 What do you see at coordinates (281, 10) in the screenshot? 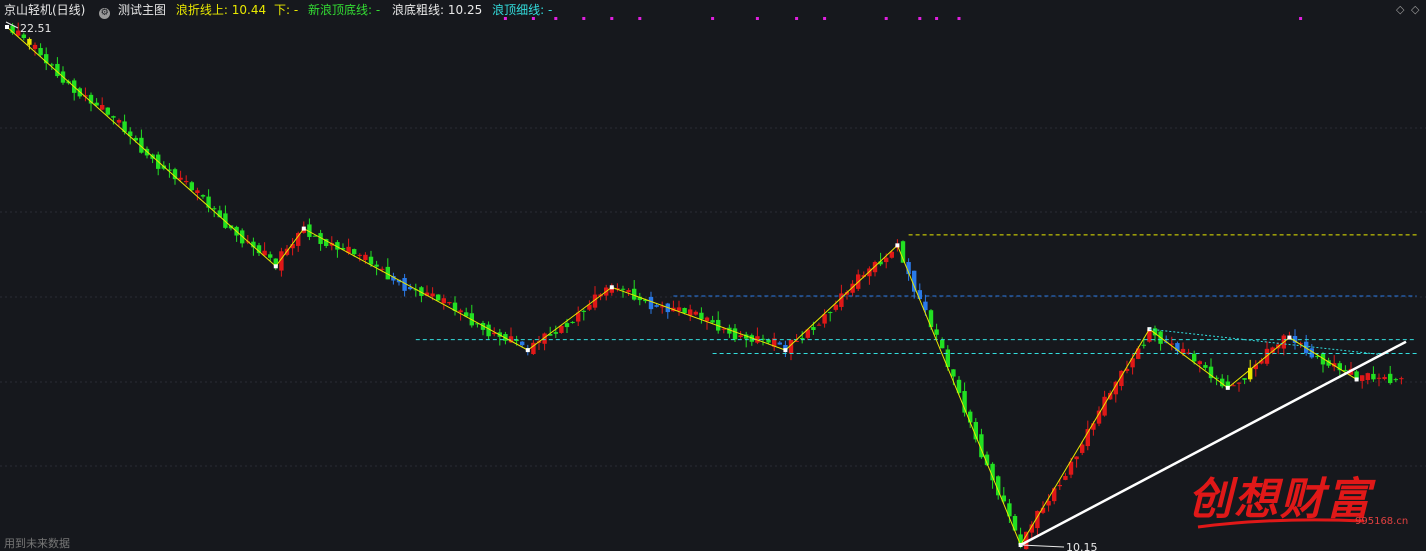
I see `wave-down-label: 下:` at bounding box center [281, 10].